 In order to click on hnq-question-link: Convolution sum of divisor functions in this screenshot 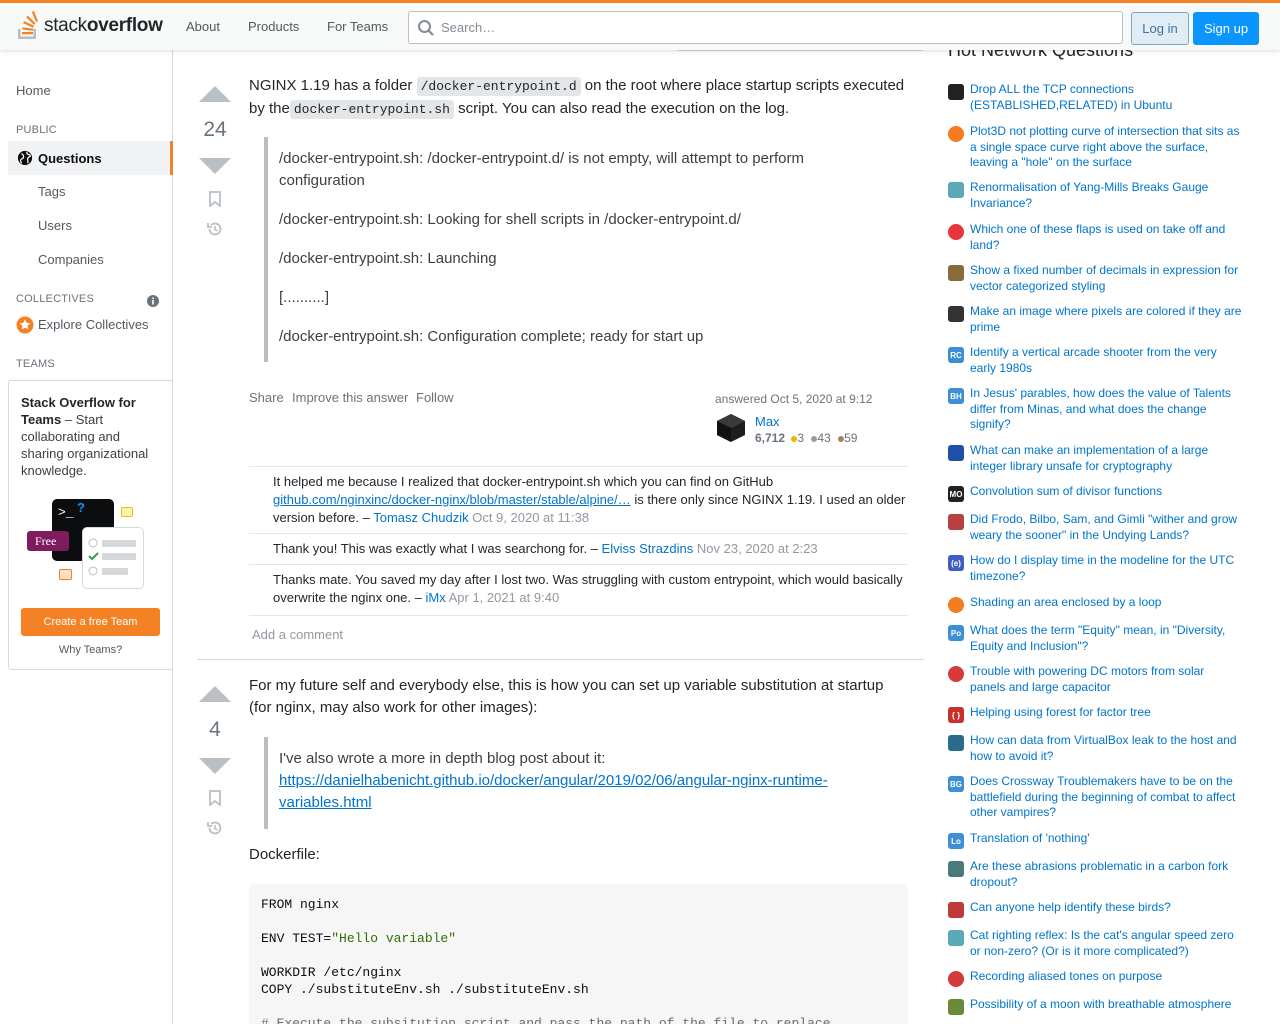, I will do `click(1106, 492)`.